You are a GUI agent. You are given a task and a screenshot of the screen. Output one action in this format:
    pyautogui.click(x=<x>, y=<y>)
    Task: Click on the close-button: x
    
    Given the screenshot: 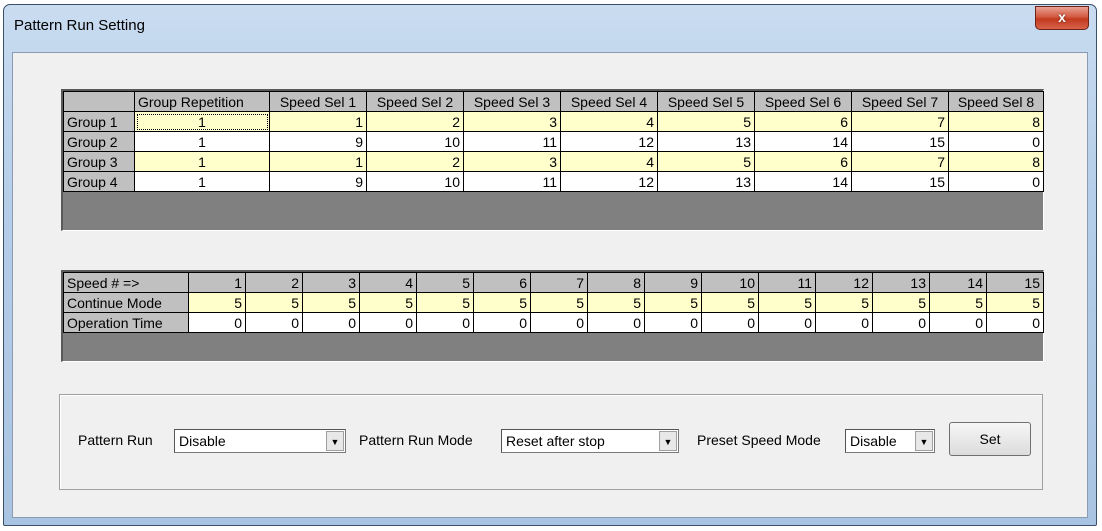 What is the action you would take?
    pyautogui.click(x=1062, y=18)
    